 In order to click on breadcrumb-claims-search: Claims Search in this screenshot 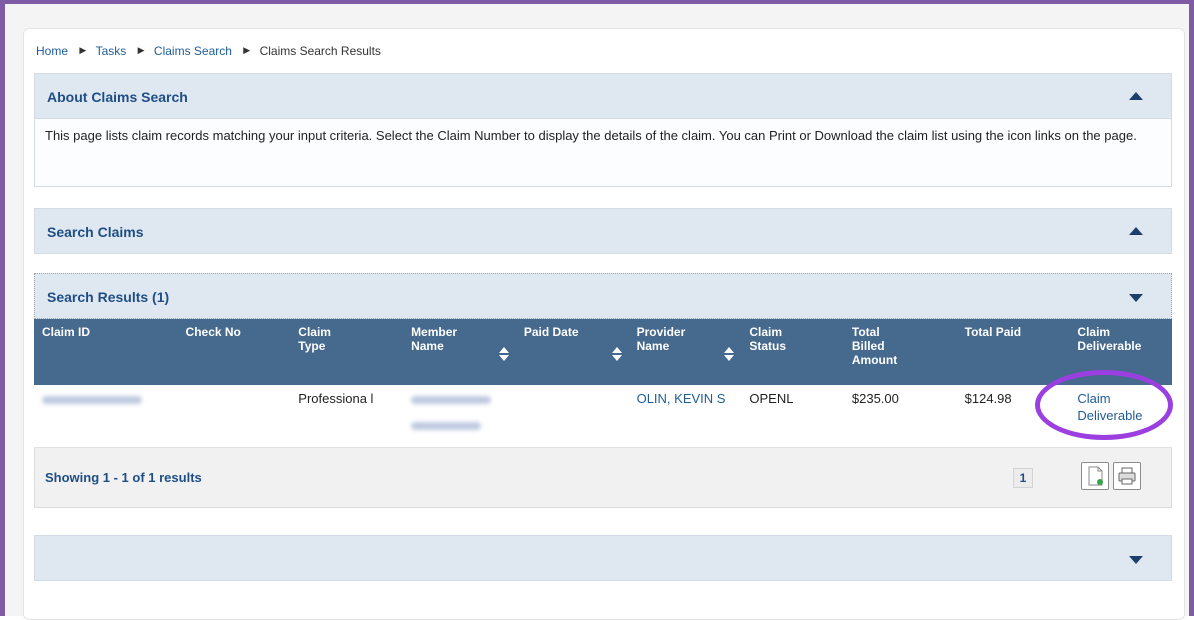, I will do `click(193, 51)`.